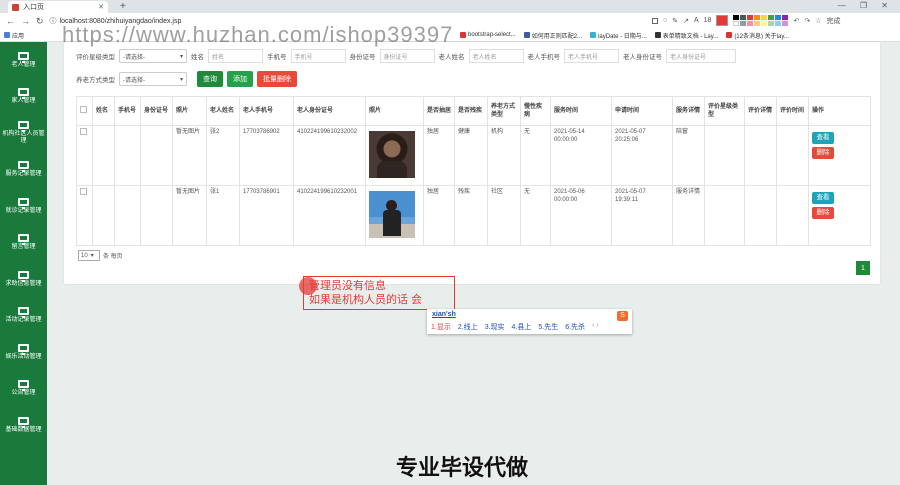  I want to click on pen-tool-icon: ✎, so click(675, 21).